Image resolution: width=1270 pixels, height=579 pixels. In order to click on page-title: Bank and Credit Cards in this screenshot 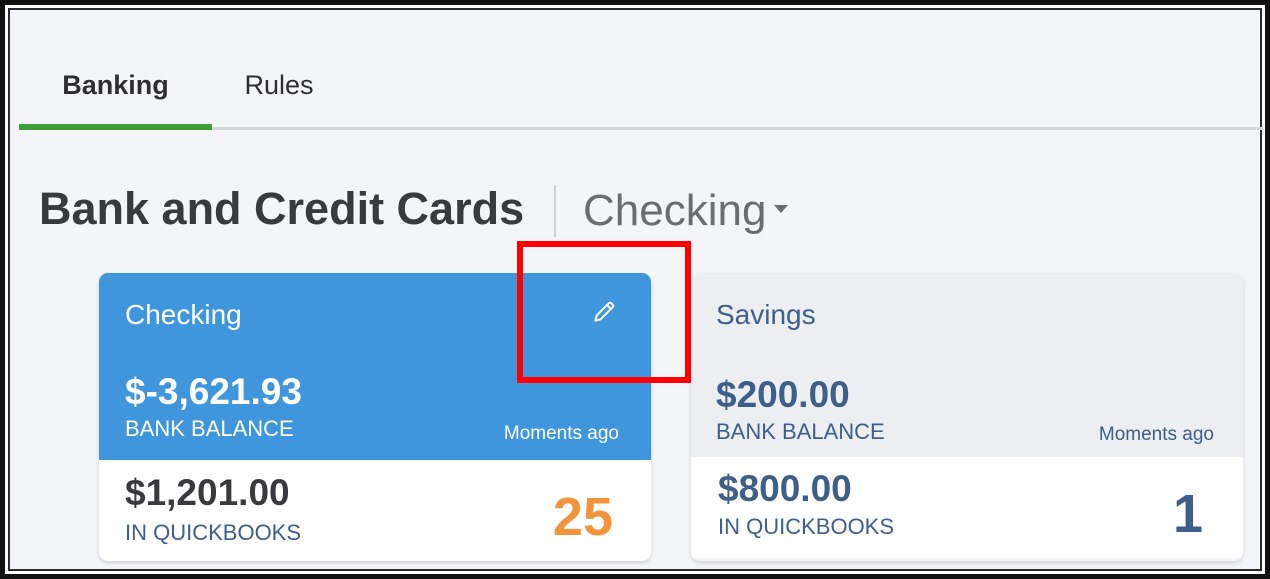, I will do `click(282, 208)`.